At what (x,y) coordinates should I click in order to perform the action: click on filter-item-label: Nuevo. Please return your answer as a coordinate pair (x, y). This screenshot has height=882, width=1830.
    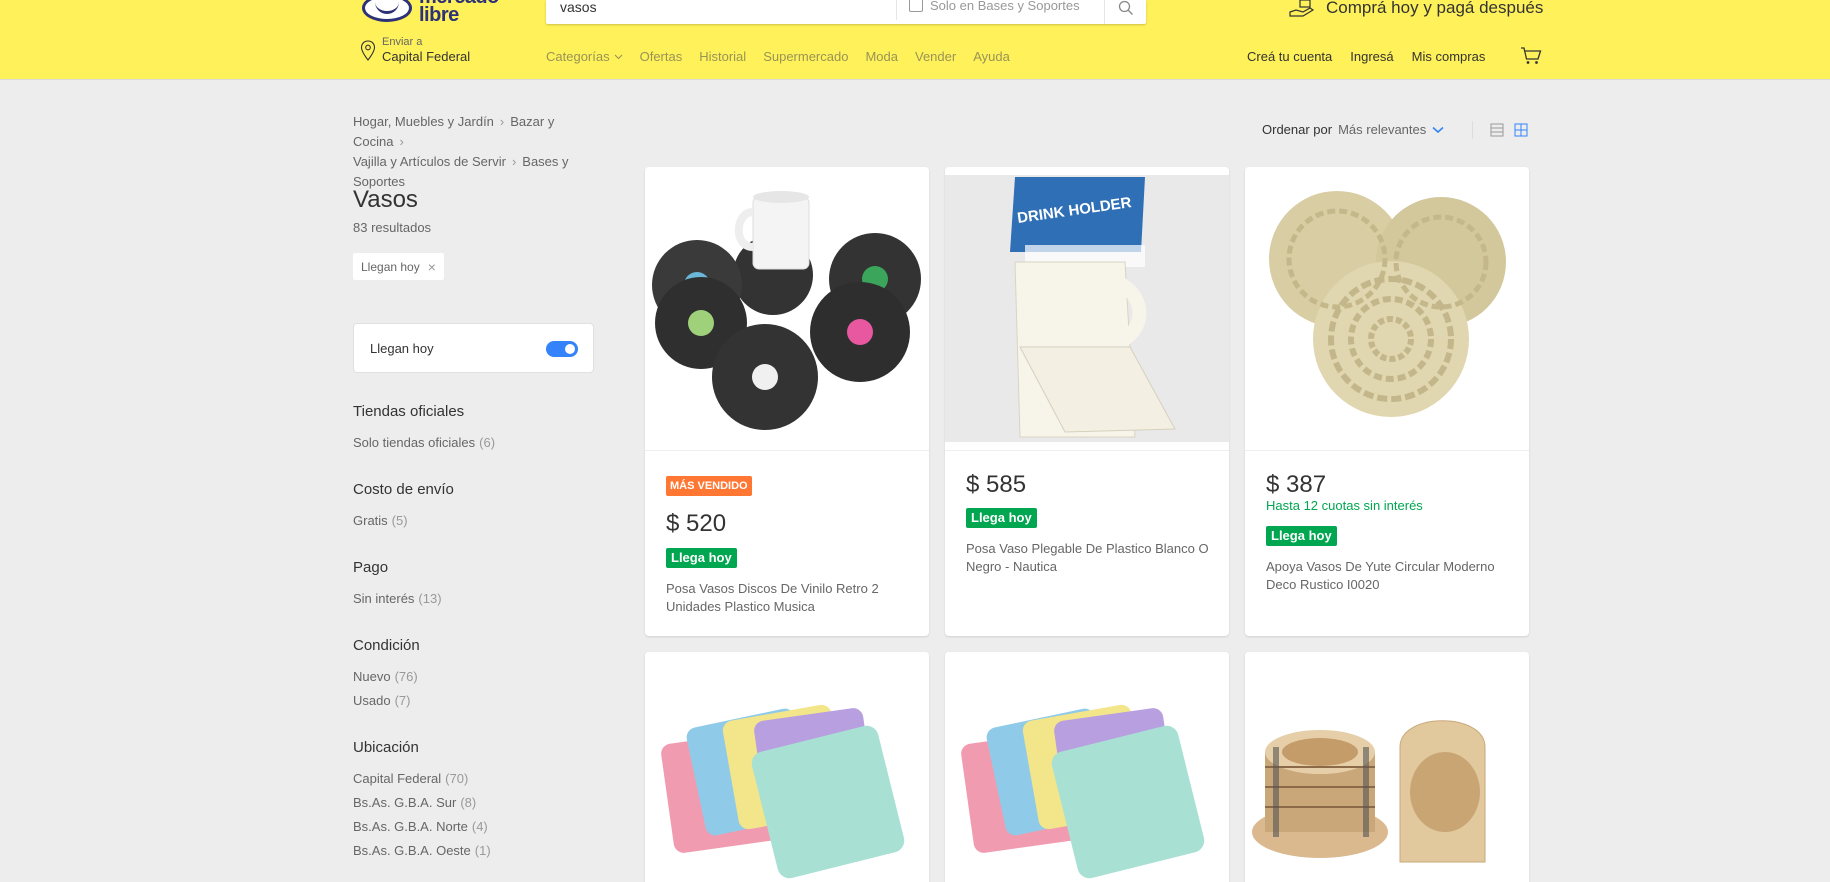
    Looking at the image, I should click on (372, 676).